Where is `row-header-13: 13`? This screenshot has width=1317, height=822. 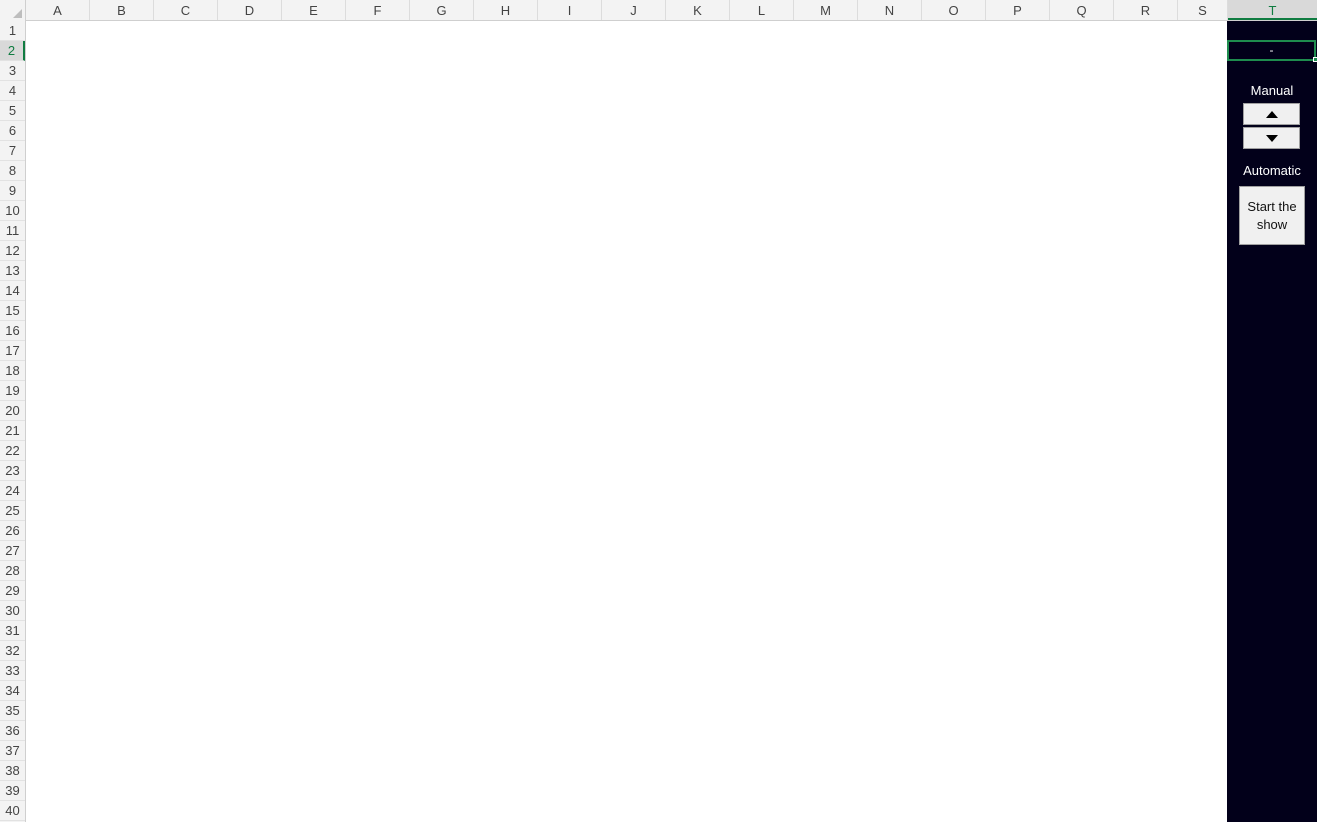
row-header-13: 13 is located at coordinates (12, 271).